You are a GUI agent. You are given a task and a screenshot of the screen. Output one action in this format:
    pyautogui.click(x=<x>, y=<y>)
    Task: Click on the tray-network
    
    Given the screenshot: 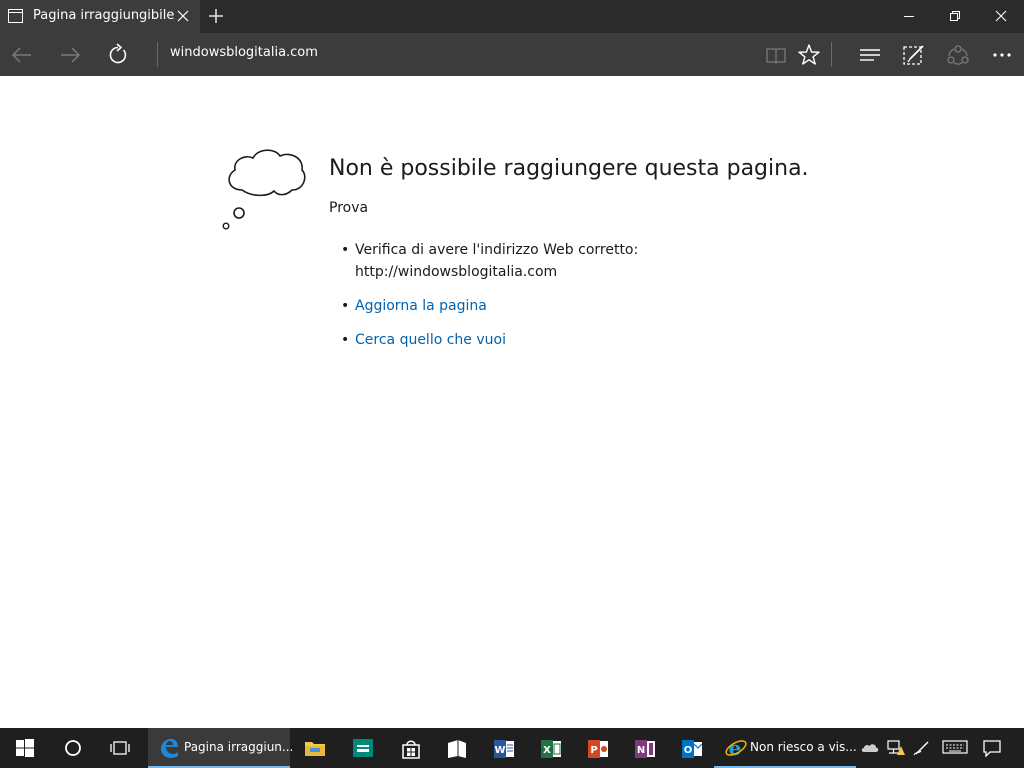 What is the action you would take?
    pyautogui.click(x=896, y=748)
    